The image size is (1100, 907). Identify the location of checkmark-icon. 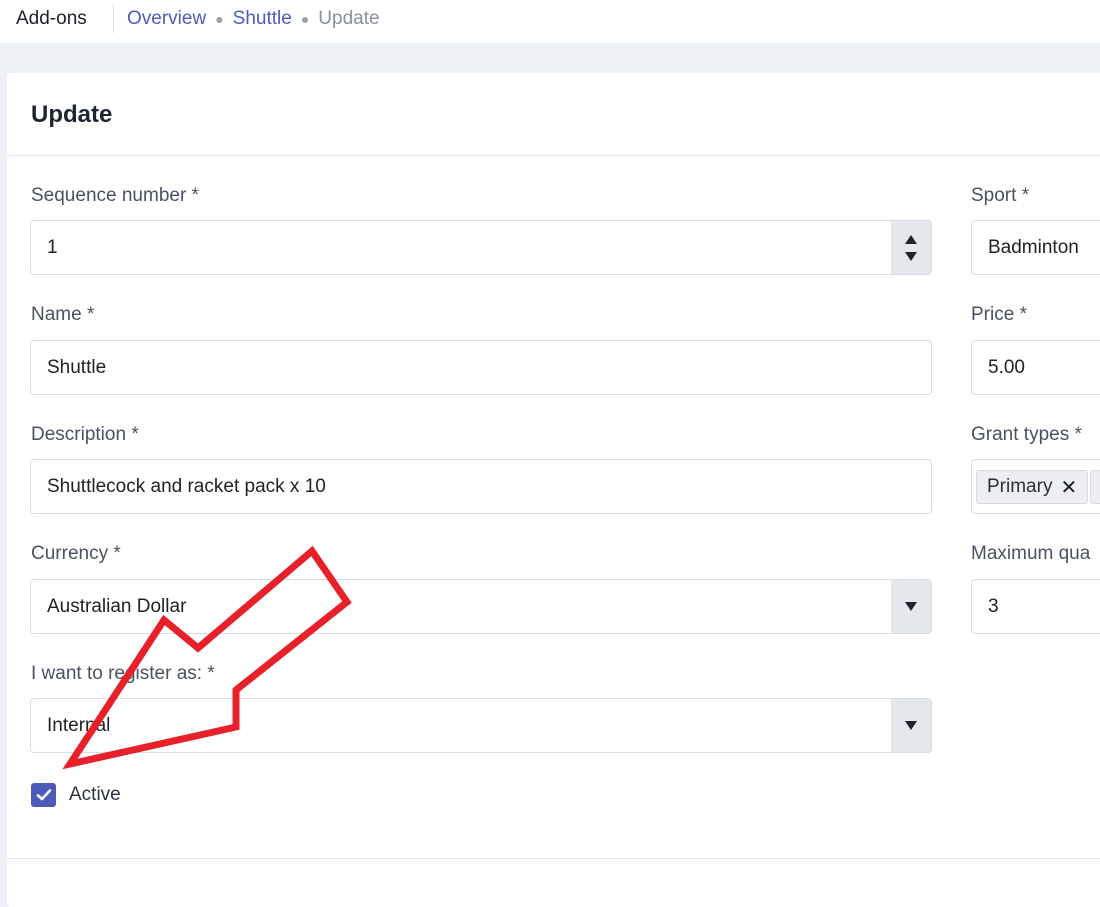
(43, 795).